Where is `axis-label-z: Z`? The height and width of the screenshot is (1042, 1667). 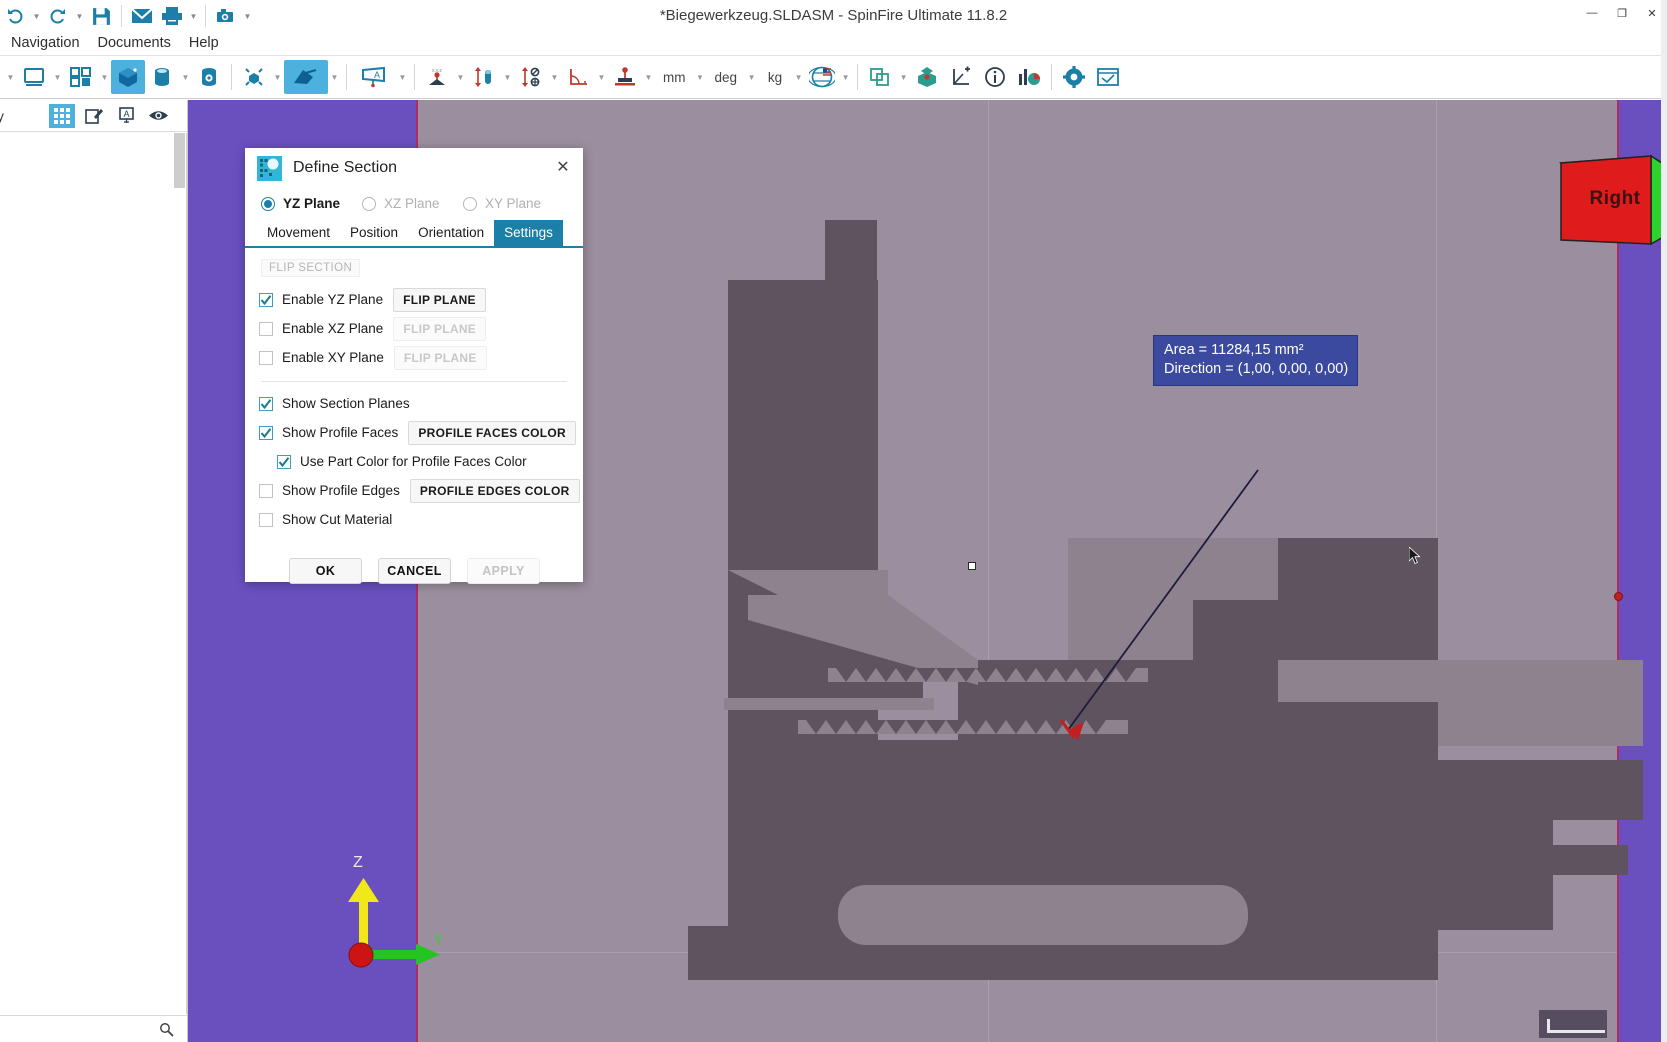 axis-label-z: Z is located at coordinates (358, 862).